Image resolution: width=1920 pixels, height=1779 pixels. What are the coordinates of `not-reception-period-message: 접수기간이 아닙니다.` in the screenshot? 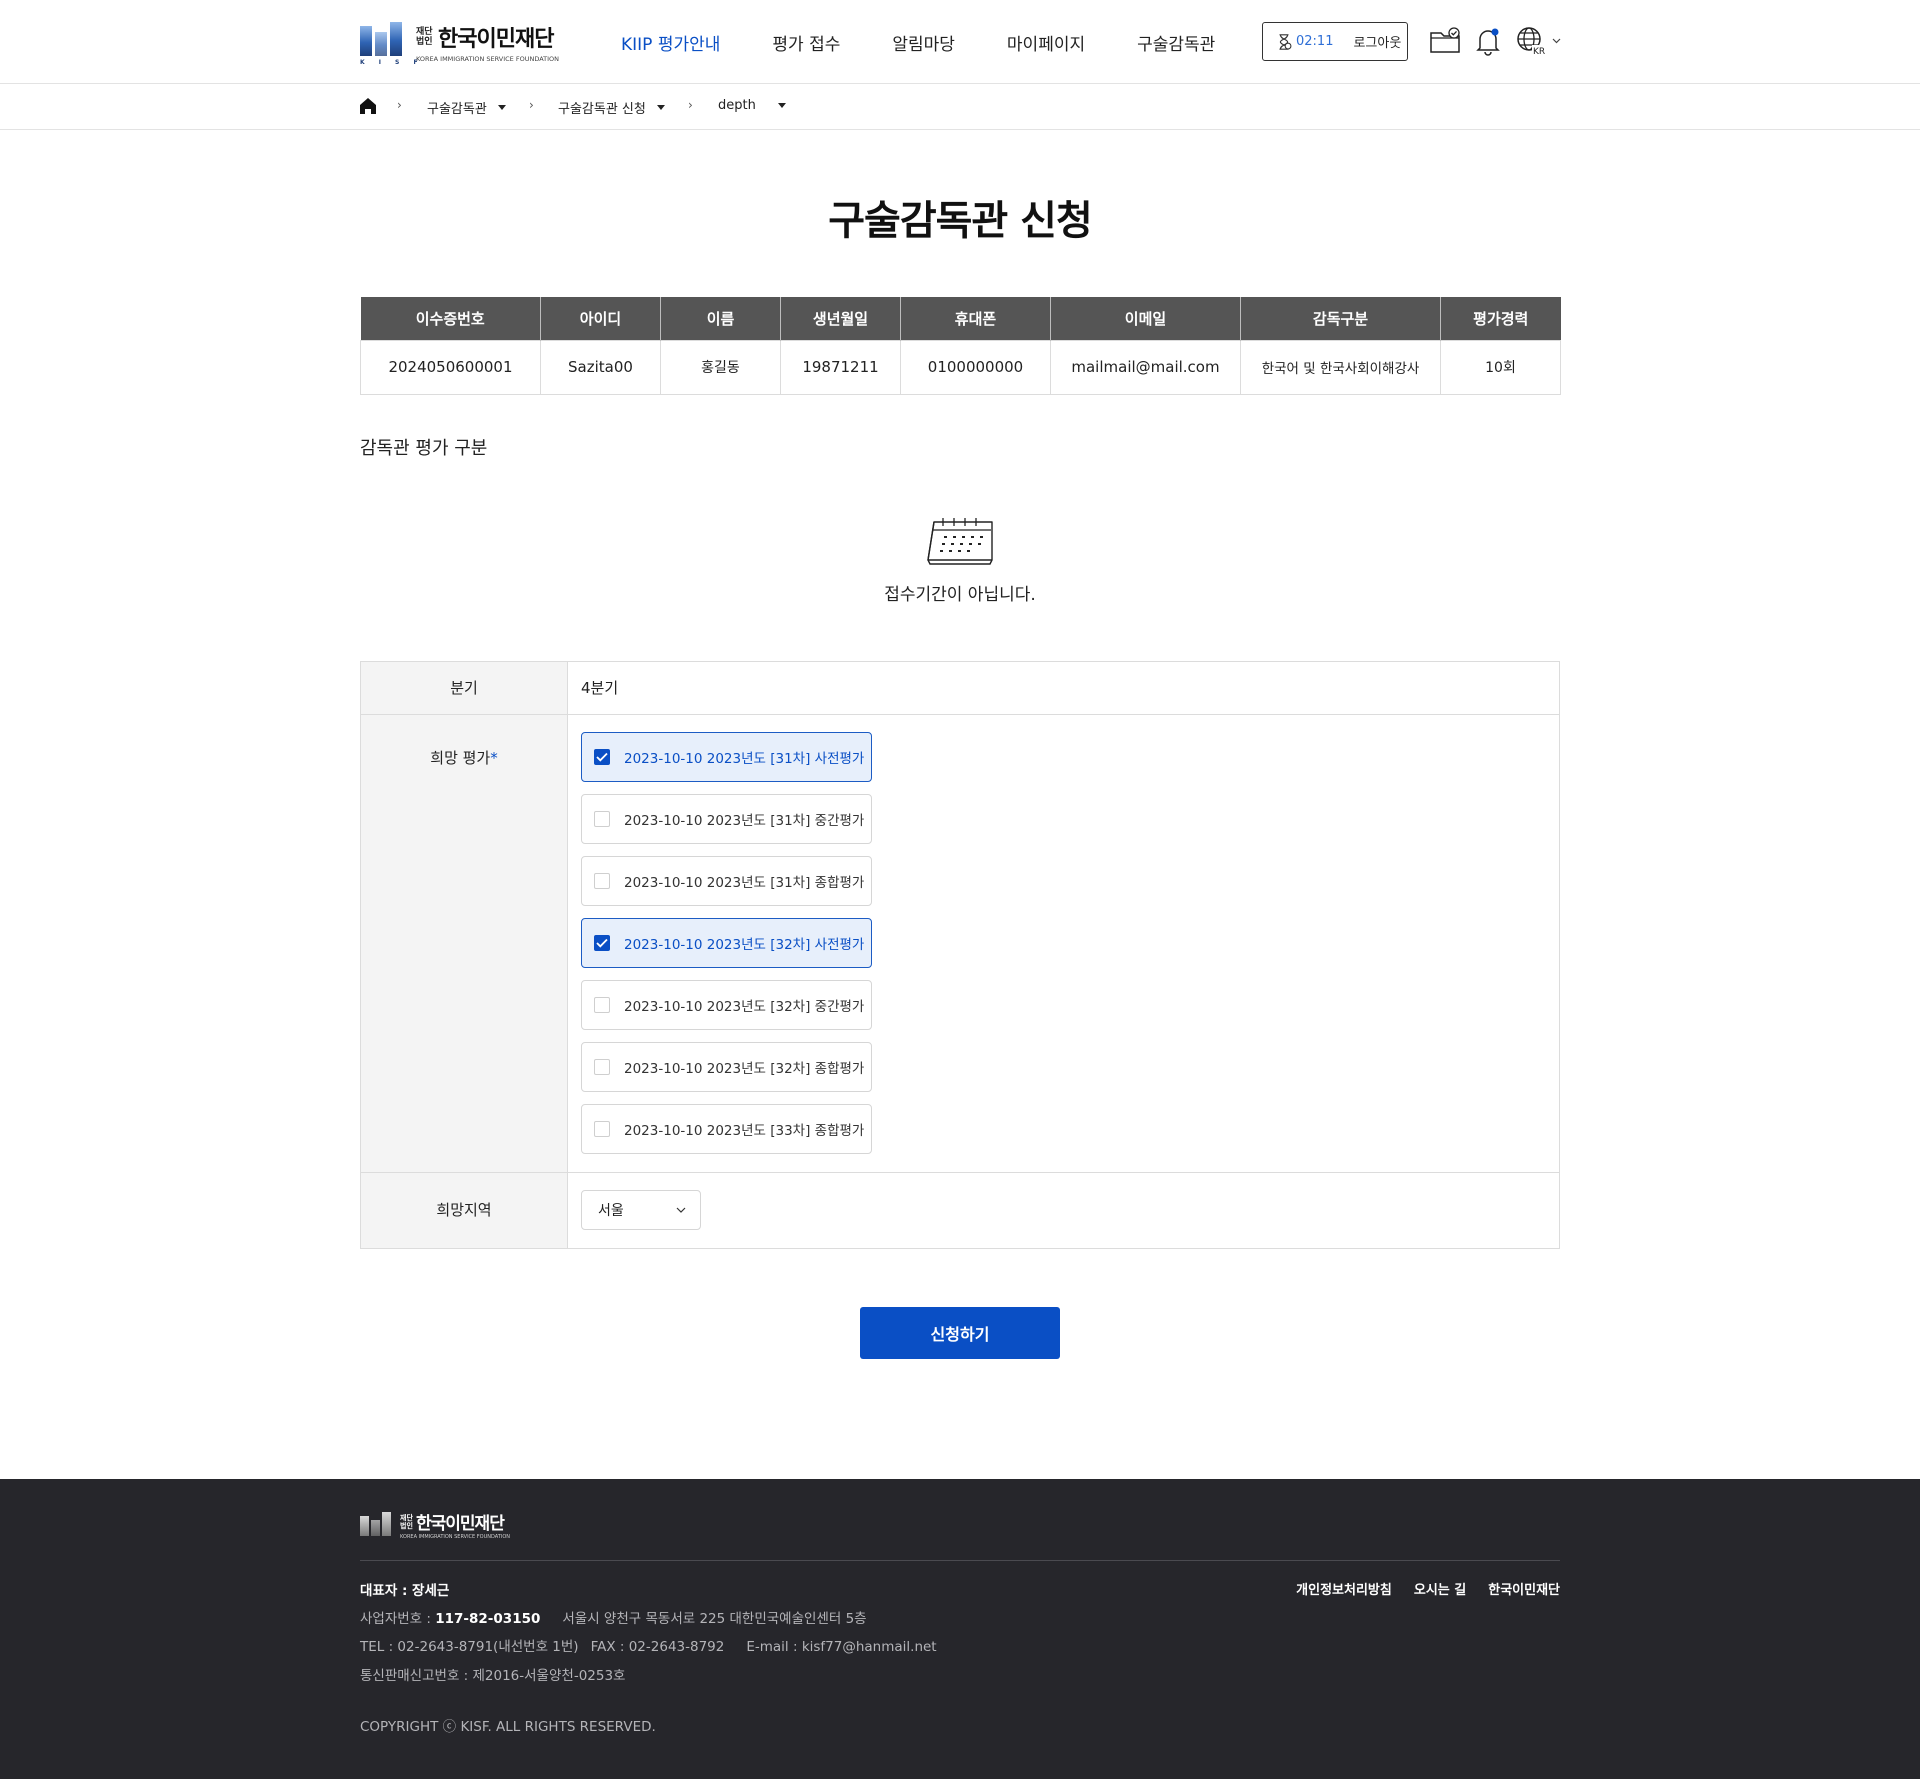 It's located at (960, 595).